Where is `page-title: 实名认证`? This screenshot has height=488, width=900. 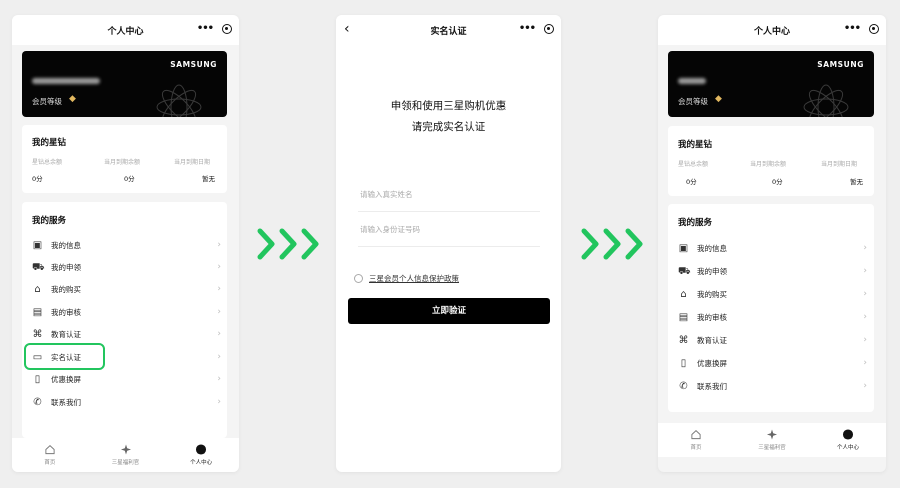 page-title: 实名认证 is located at coordinates (448, 31).